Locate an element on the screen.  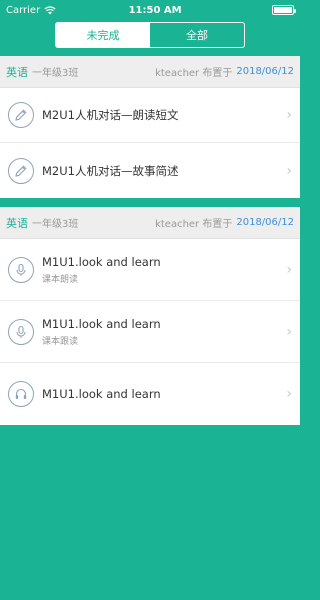
status-time: 11:50 AM is located at coordinates (155, 10).